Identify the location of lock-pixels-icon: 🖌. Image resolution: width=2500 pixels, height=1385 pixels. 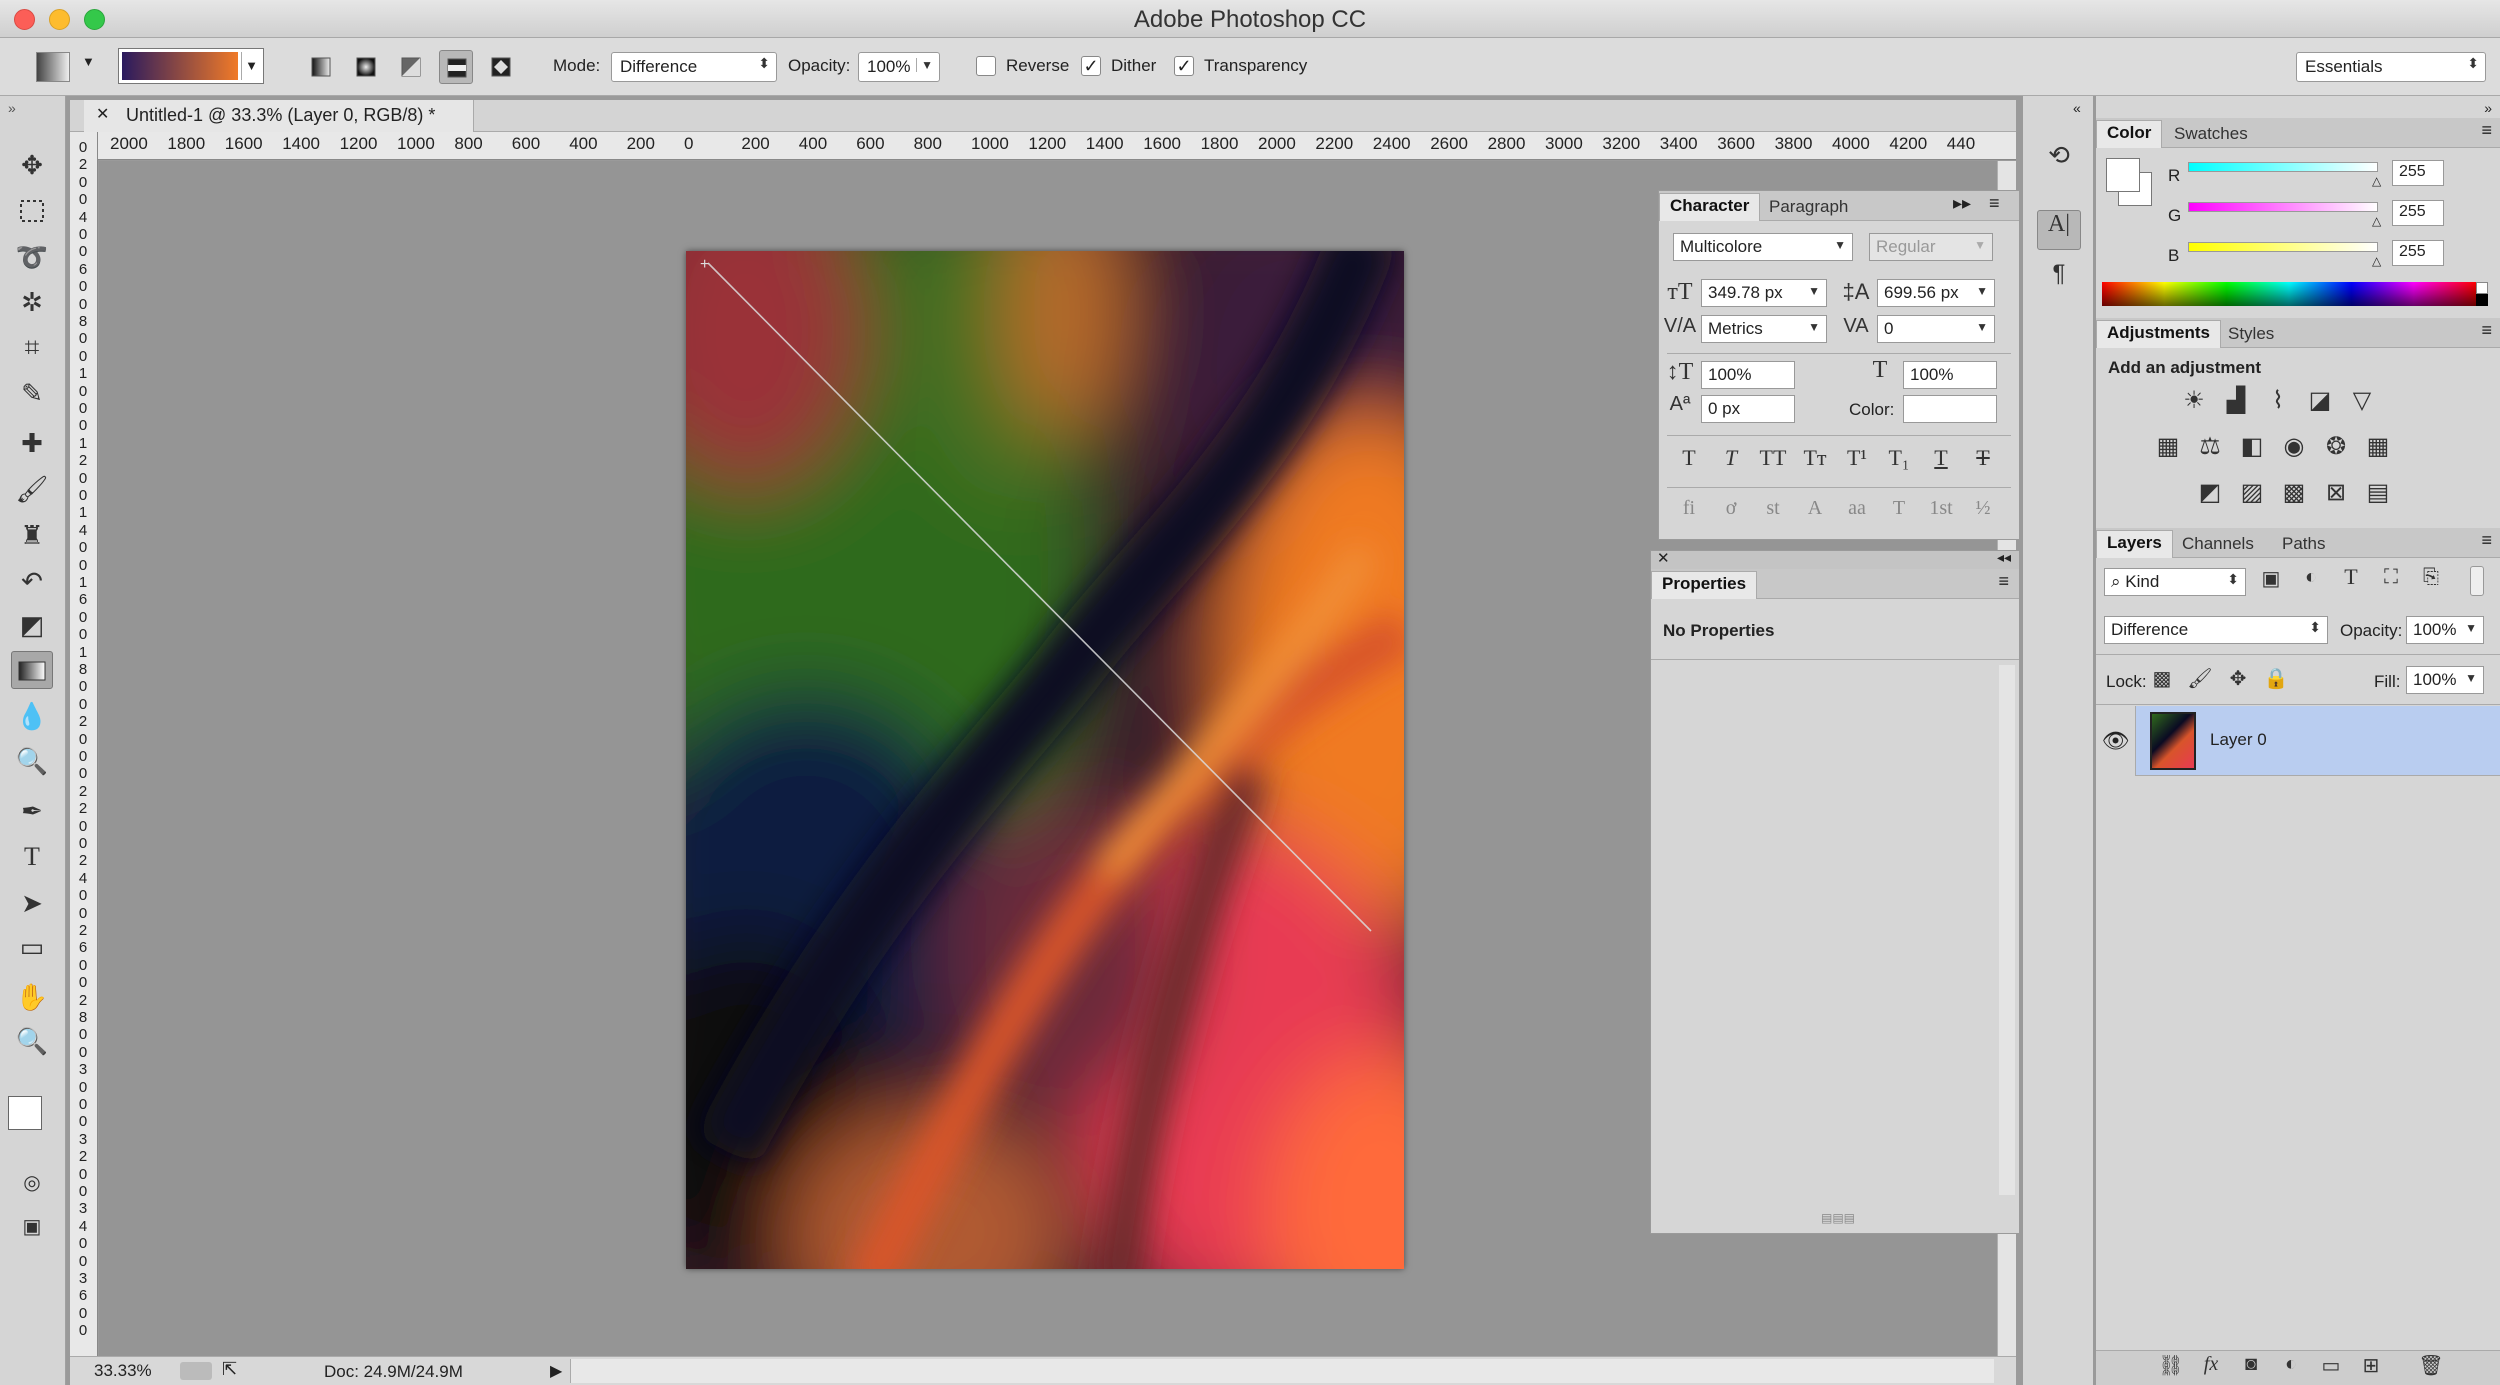
(2200, 678).